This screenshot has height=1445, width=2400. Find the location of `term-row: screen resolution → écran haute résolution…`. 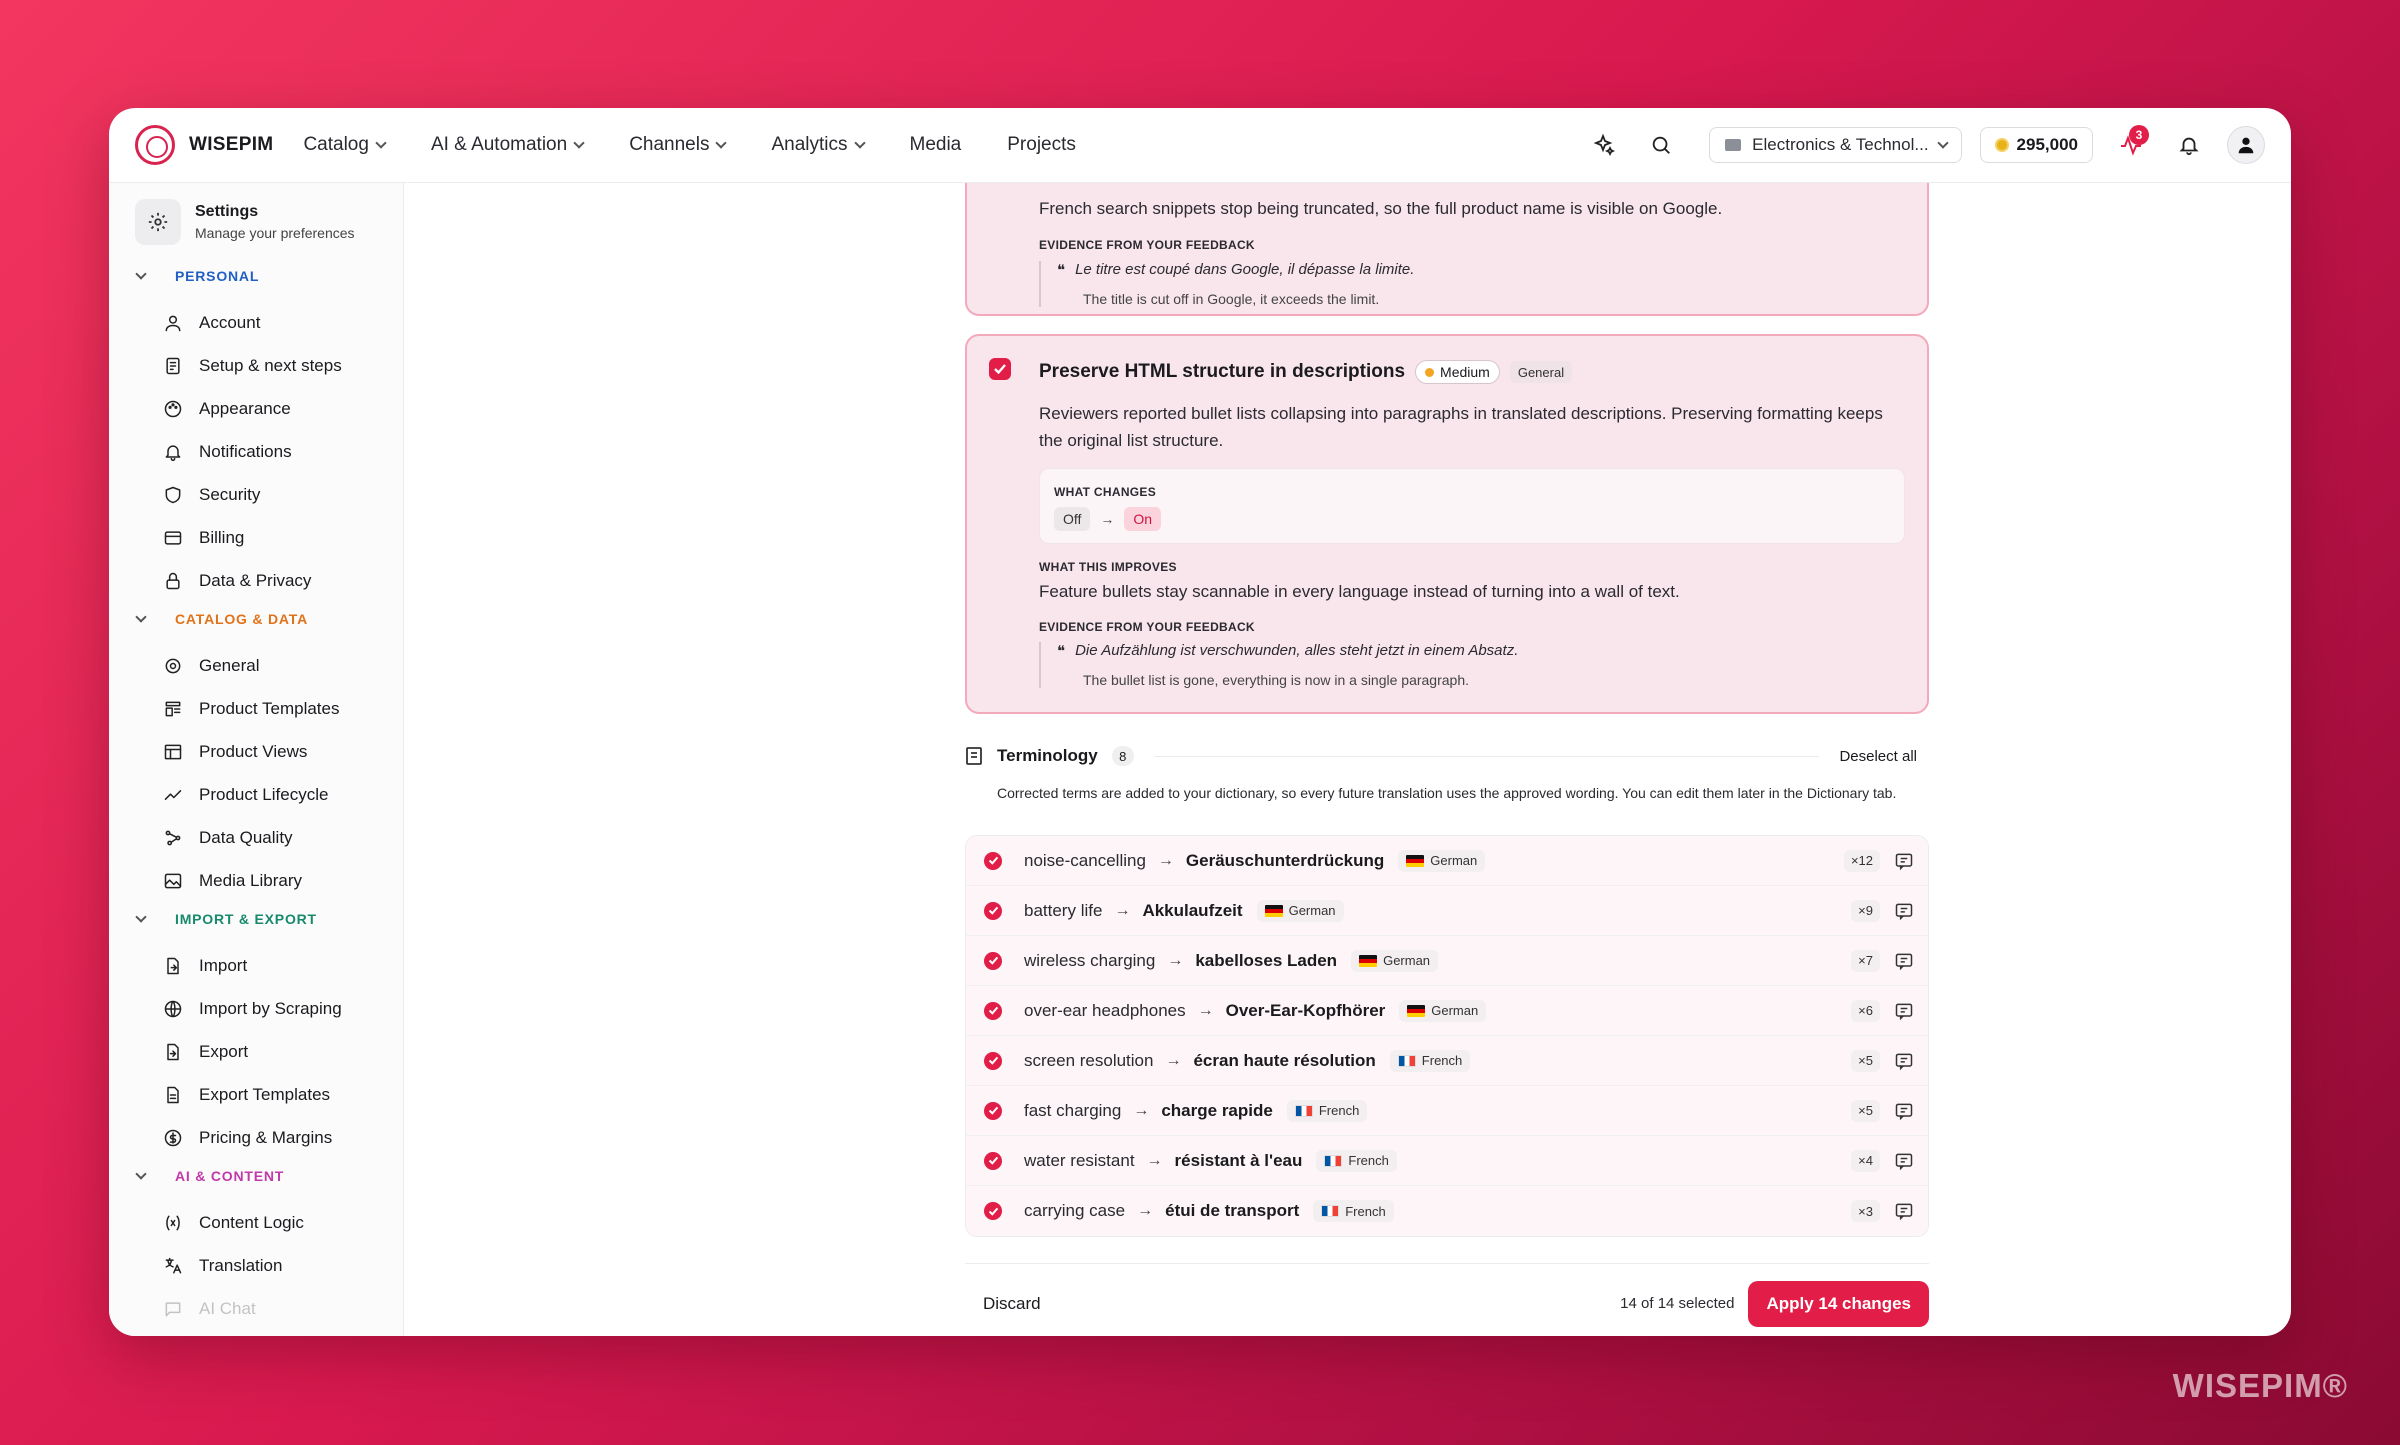

term-row: screen resolution → écran haute résolution… is located at coordinates (1447, 1061).